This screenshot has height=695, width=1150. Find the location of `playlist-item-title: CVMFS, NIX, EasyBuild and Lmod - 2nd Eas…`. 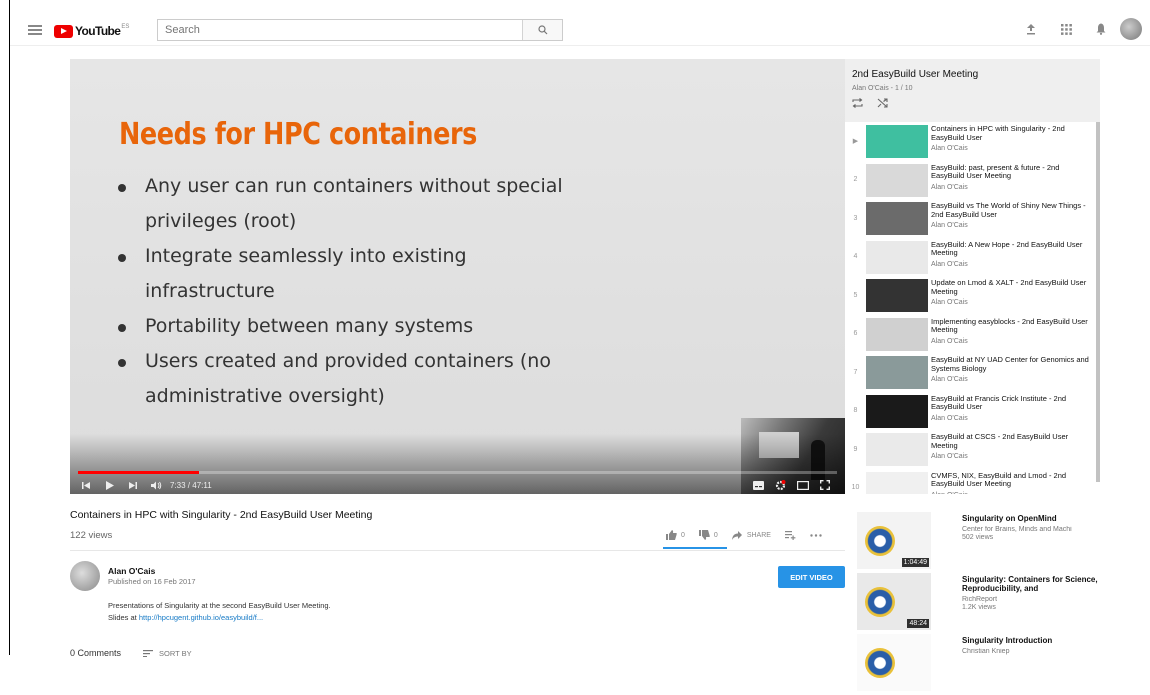

playlist-item-title: CVMFS, NIX, EasyBuild and Lmod - 2nd Eas… is located at coordinates (1011, 480).